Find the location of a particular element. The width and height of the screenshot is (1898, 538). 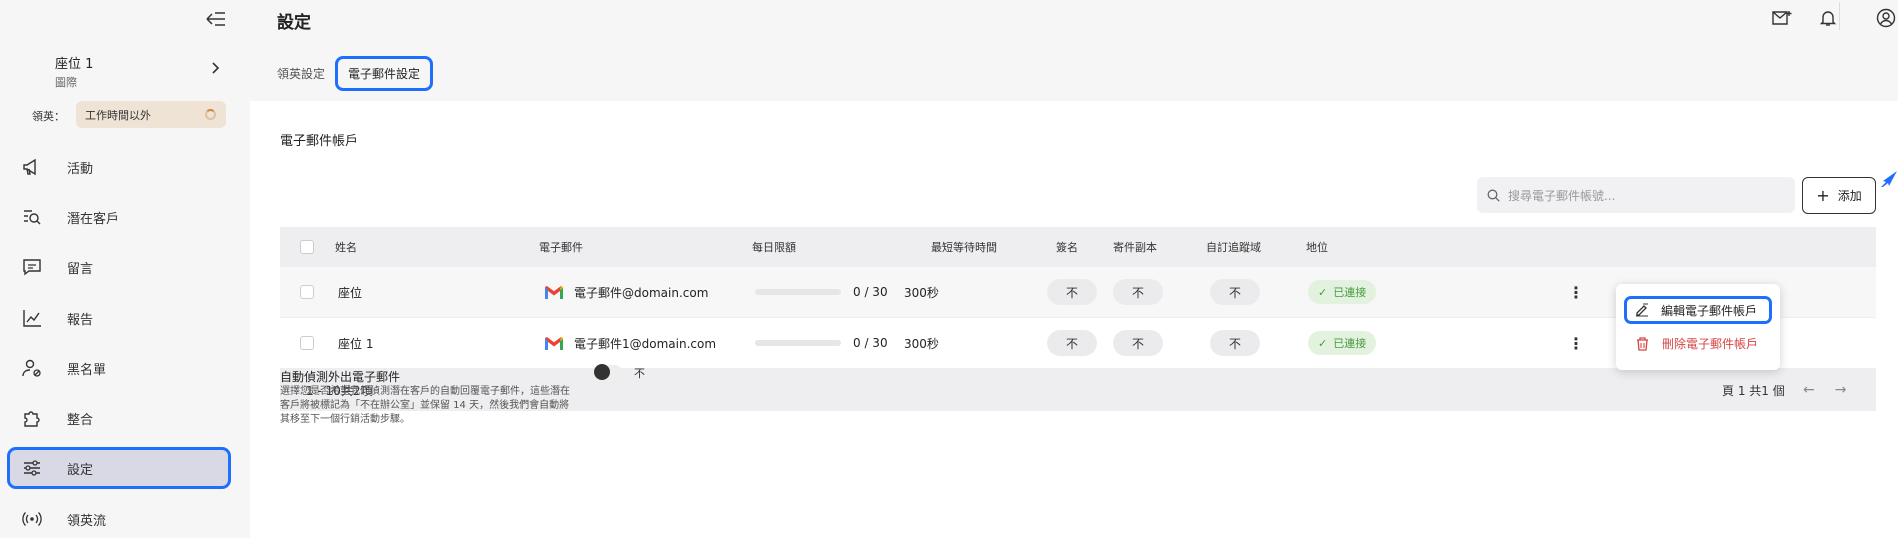

column-header-tracking-domain: 自訂追蹤域 is located at coordinates (1233, 247).